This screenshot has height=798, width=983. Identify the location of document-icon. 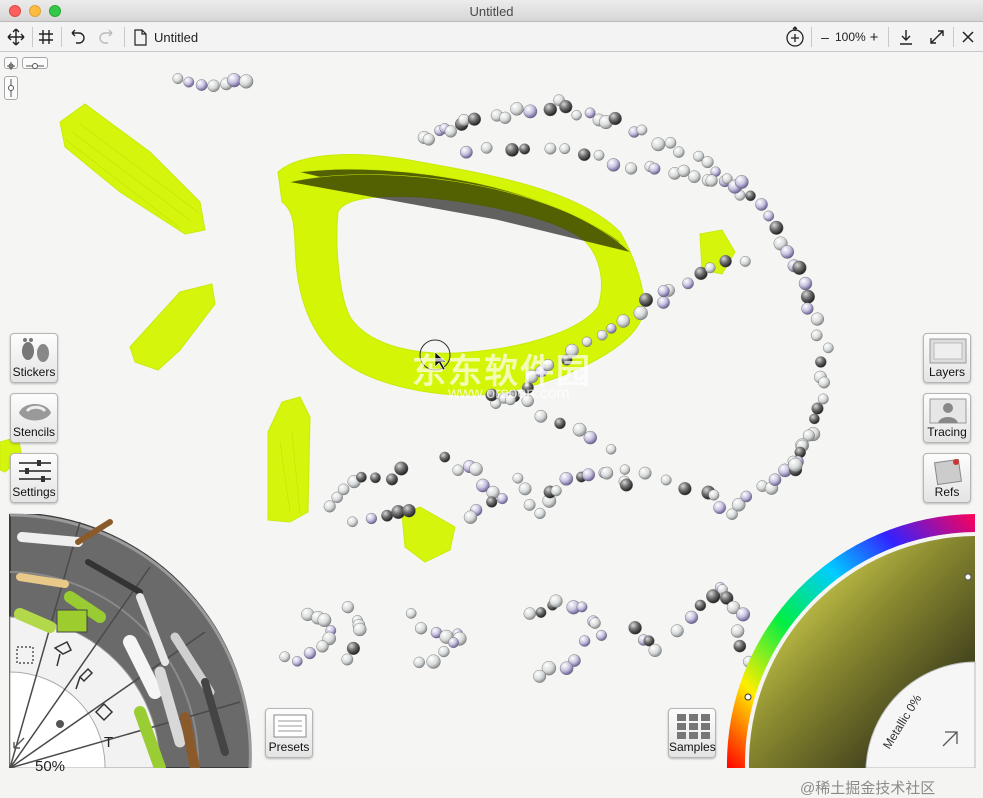
(140, 37).